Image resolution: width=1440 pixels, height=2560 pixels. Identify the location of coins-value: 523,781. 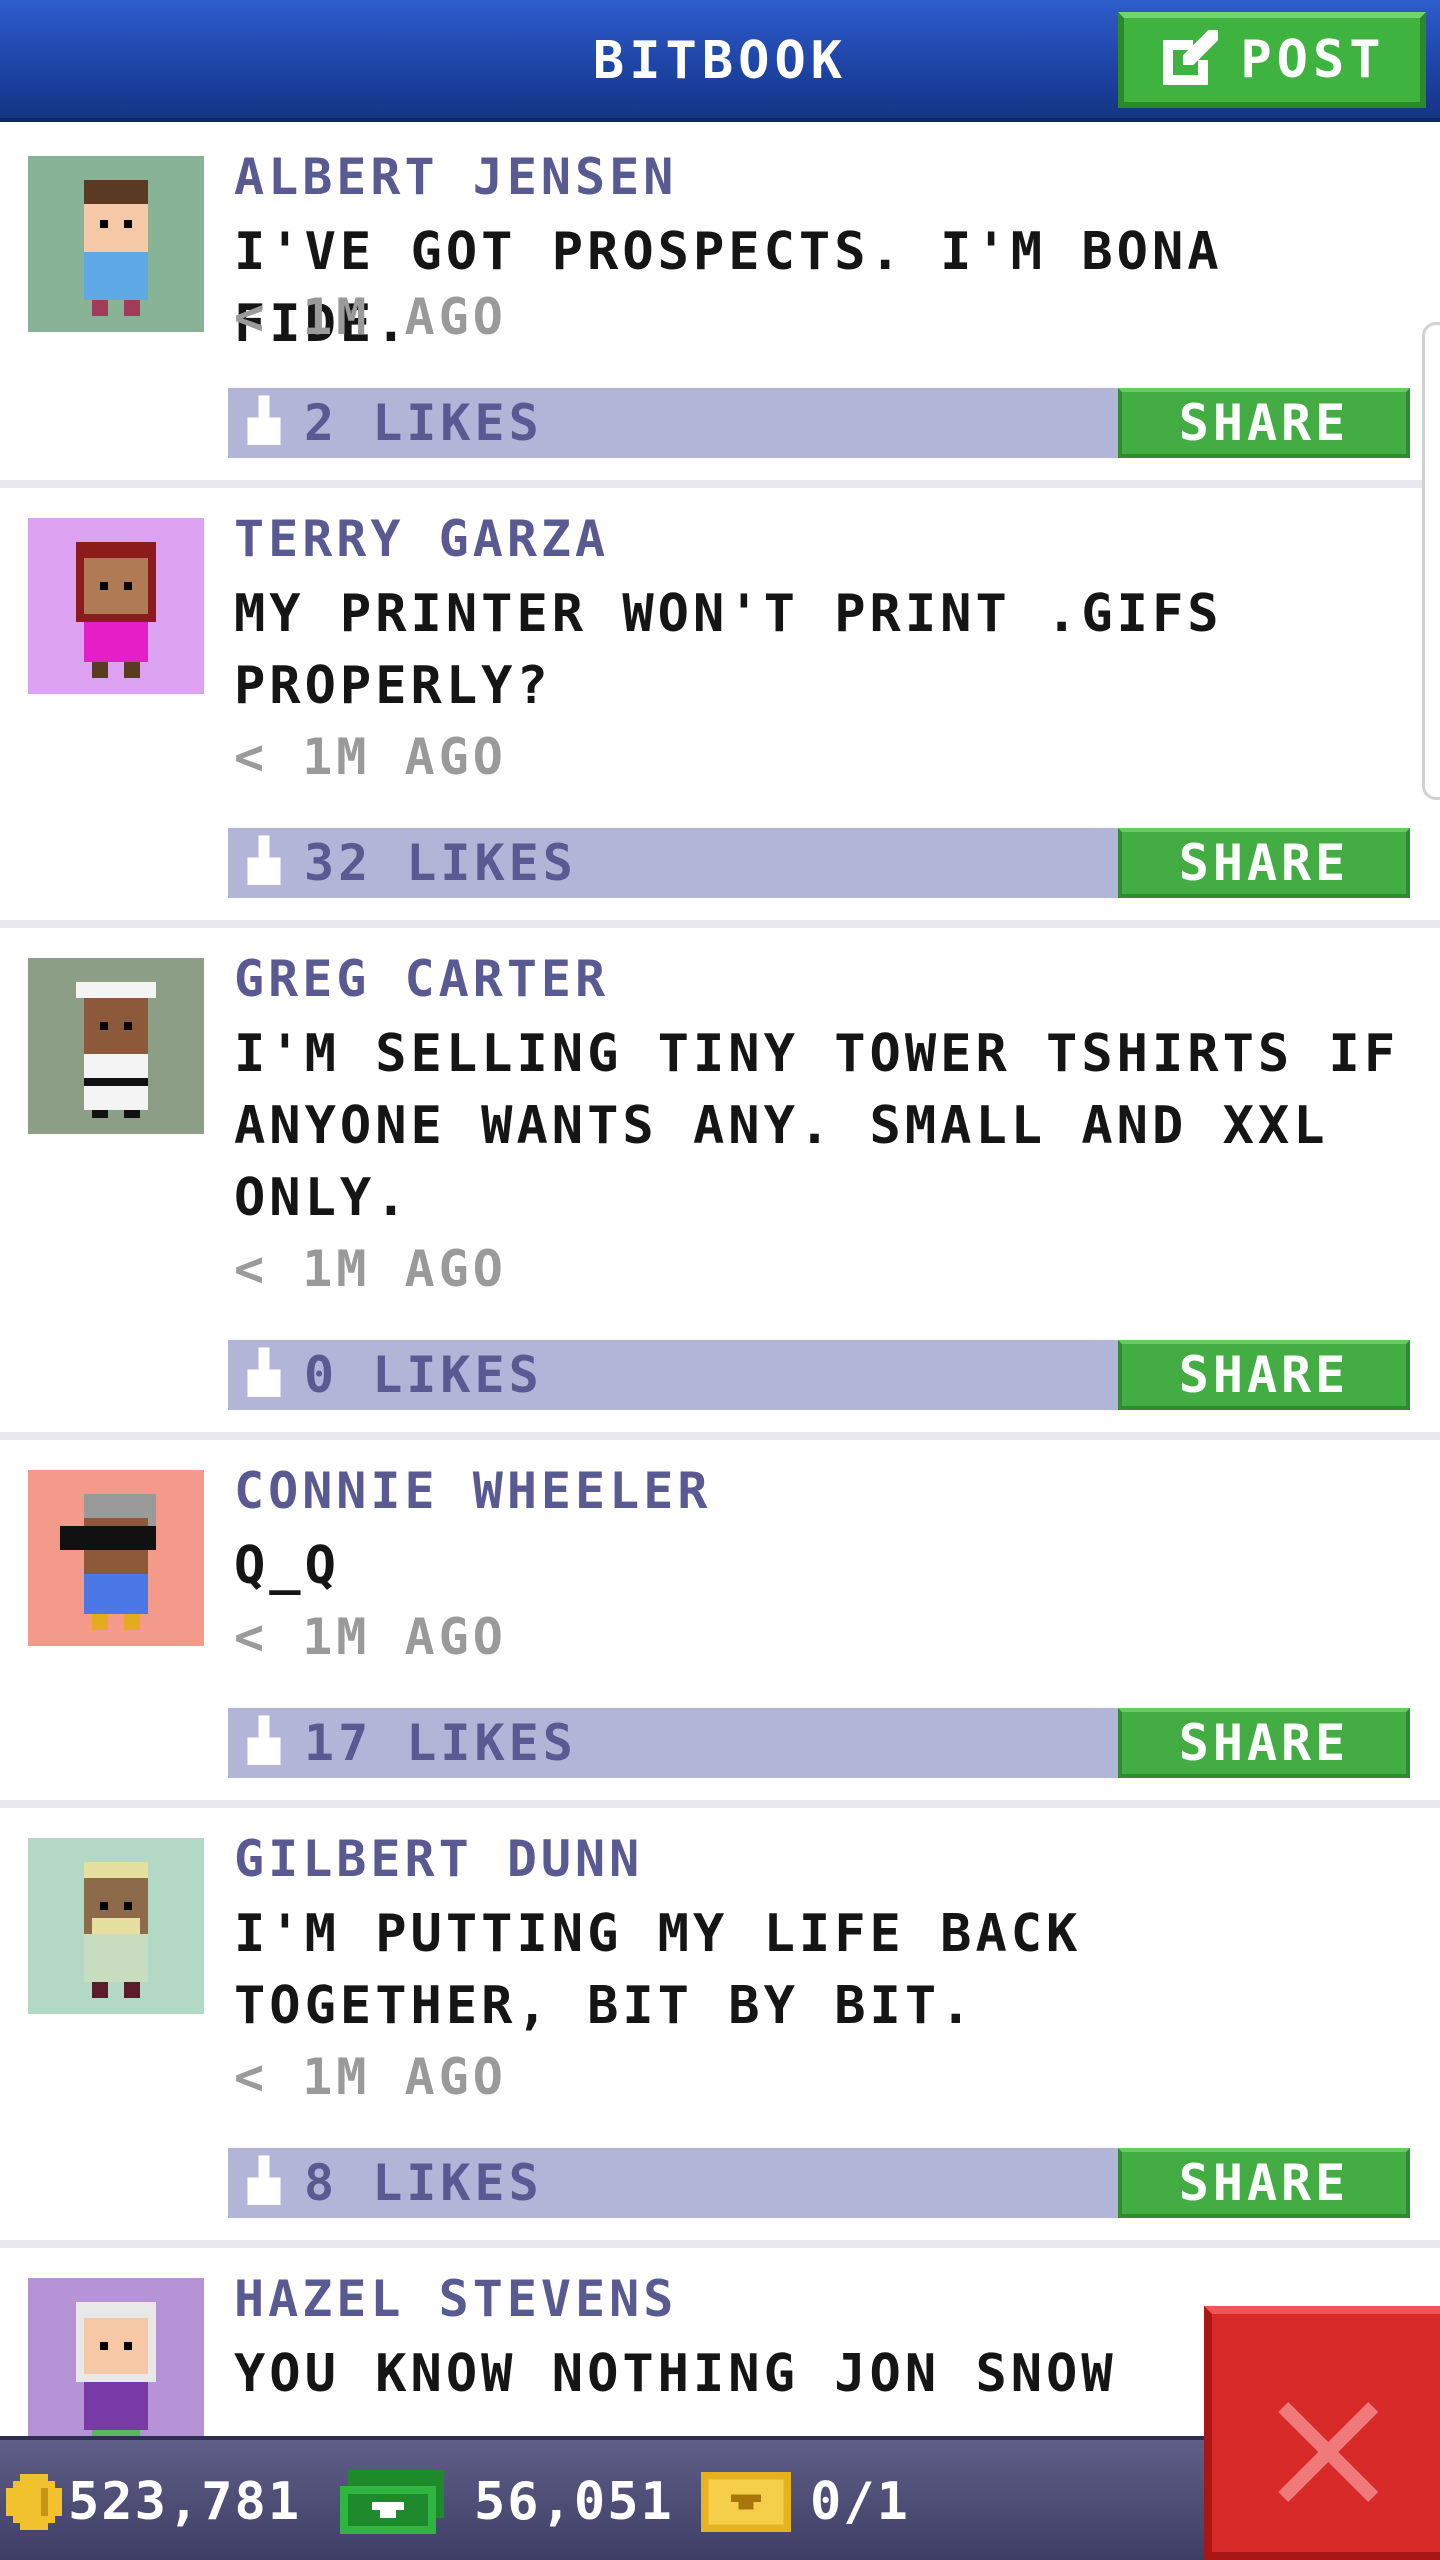
(185, 2502).